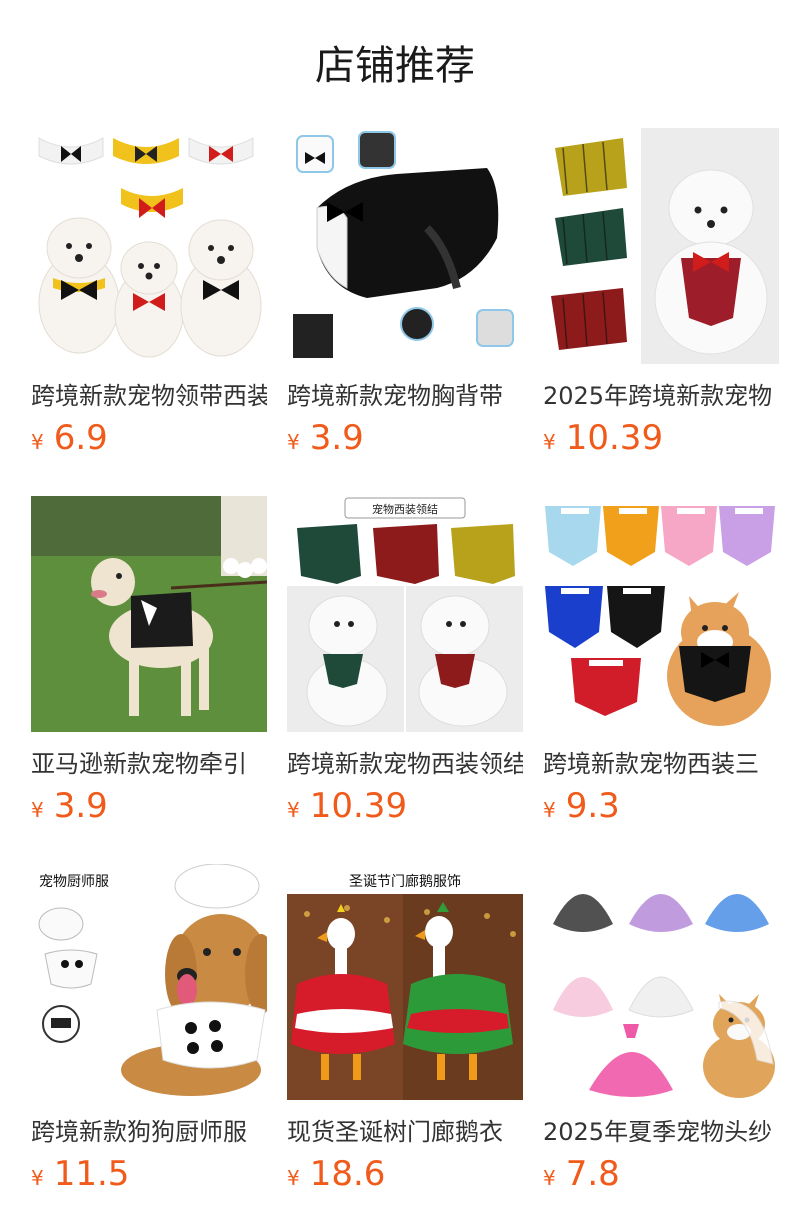  Describe the element at coordinates (661, 396) in the screenshot. I see `product-title: 2025年跨境新款宠物` at that location.